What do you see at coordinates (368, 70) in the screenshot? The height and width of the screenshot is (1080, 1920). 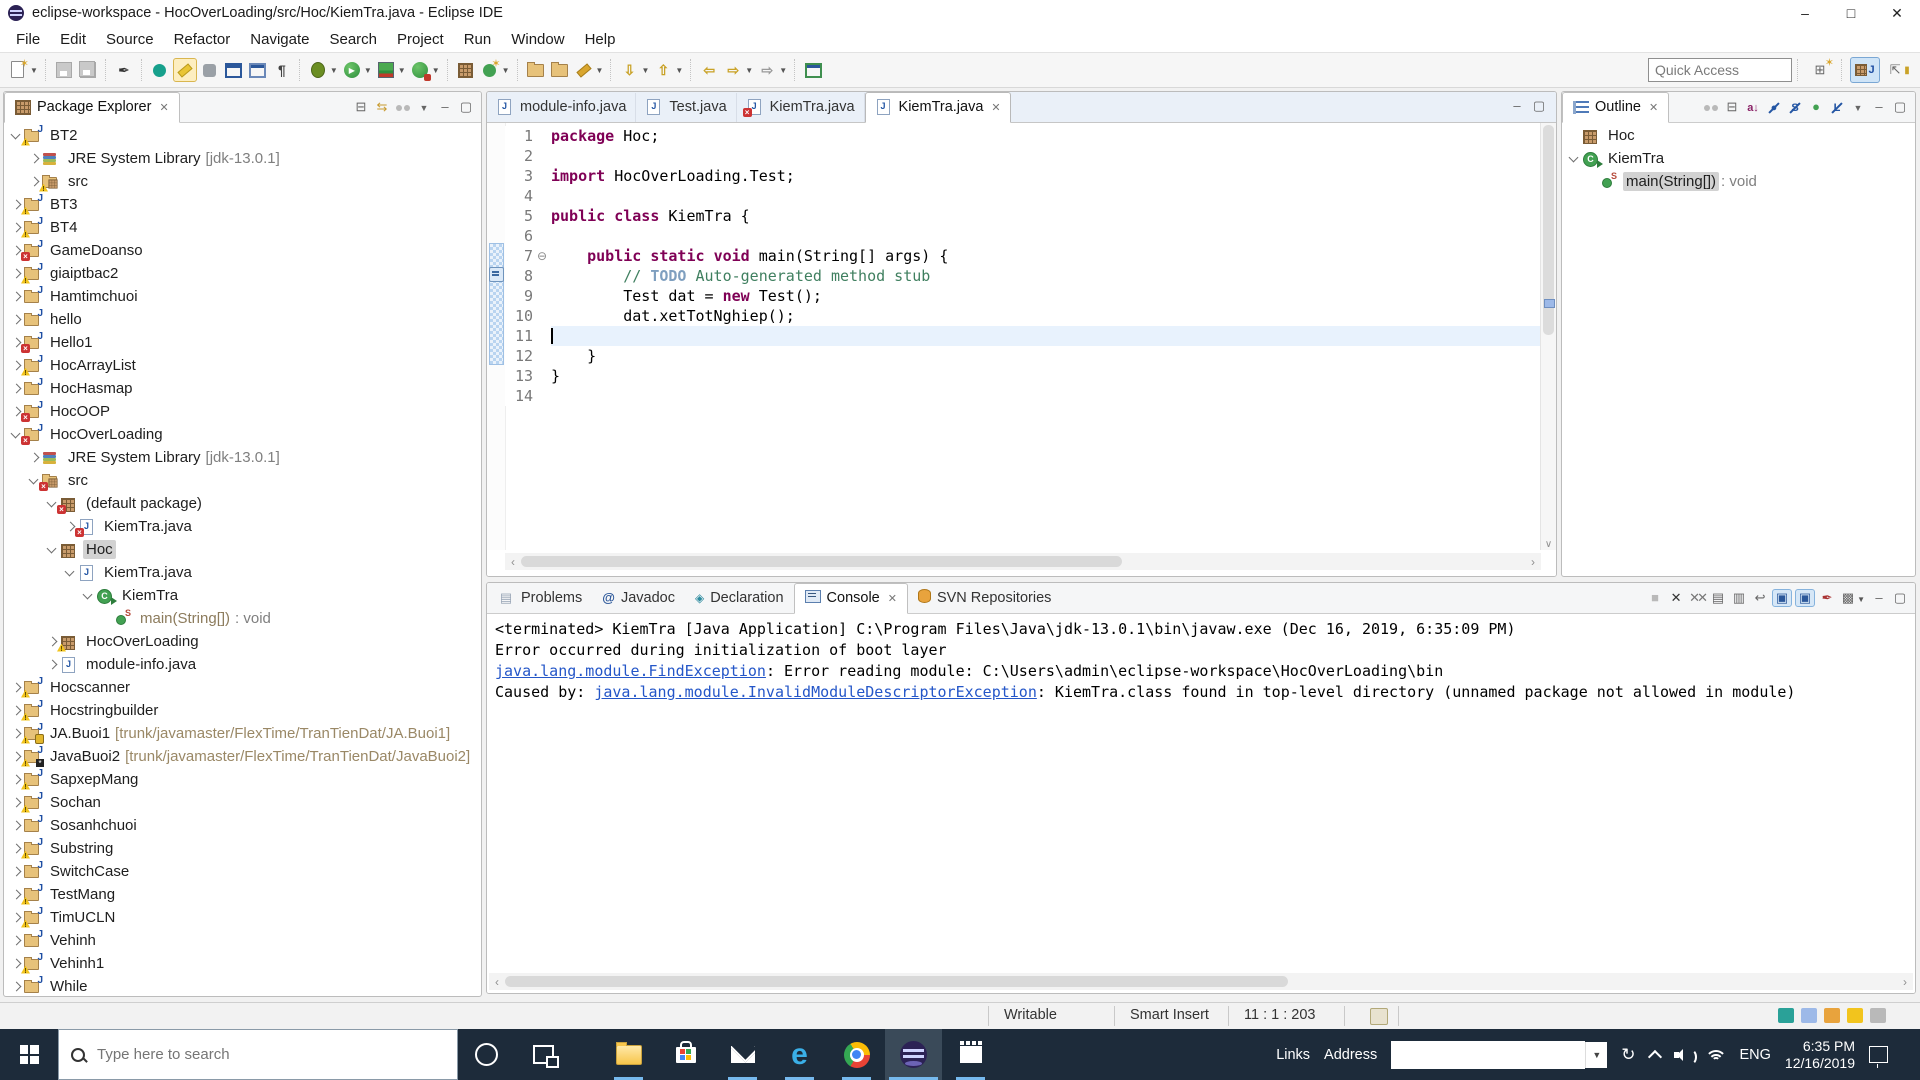 I see `run-dropdown-icon: ▼` at bounding box center [368, 70].